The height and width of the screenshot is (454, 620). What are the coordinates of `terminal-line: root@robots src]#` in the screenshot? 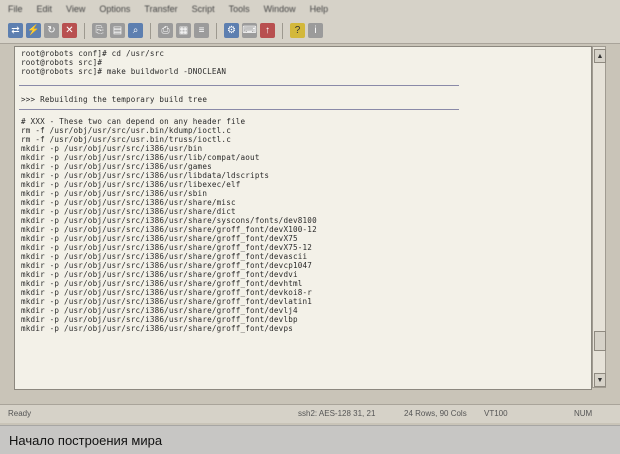 It's located at (62, 62).